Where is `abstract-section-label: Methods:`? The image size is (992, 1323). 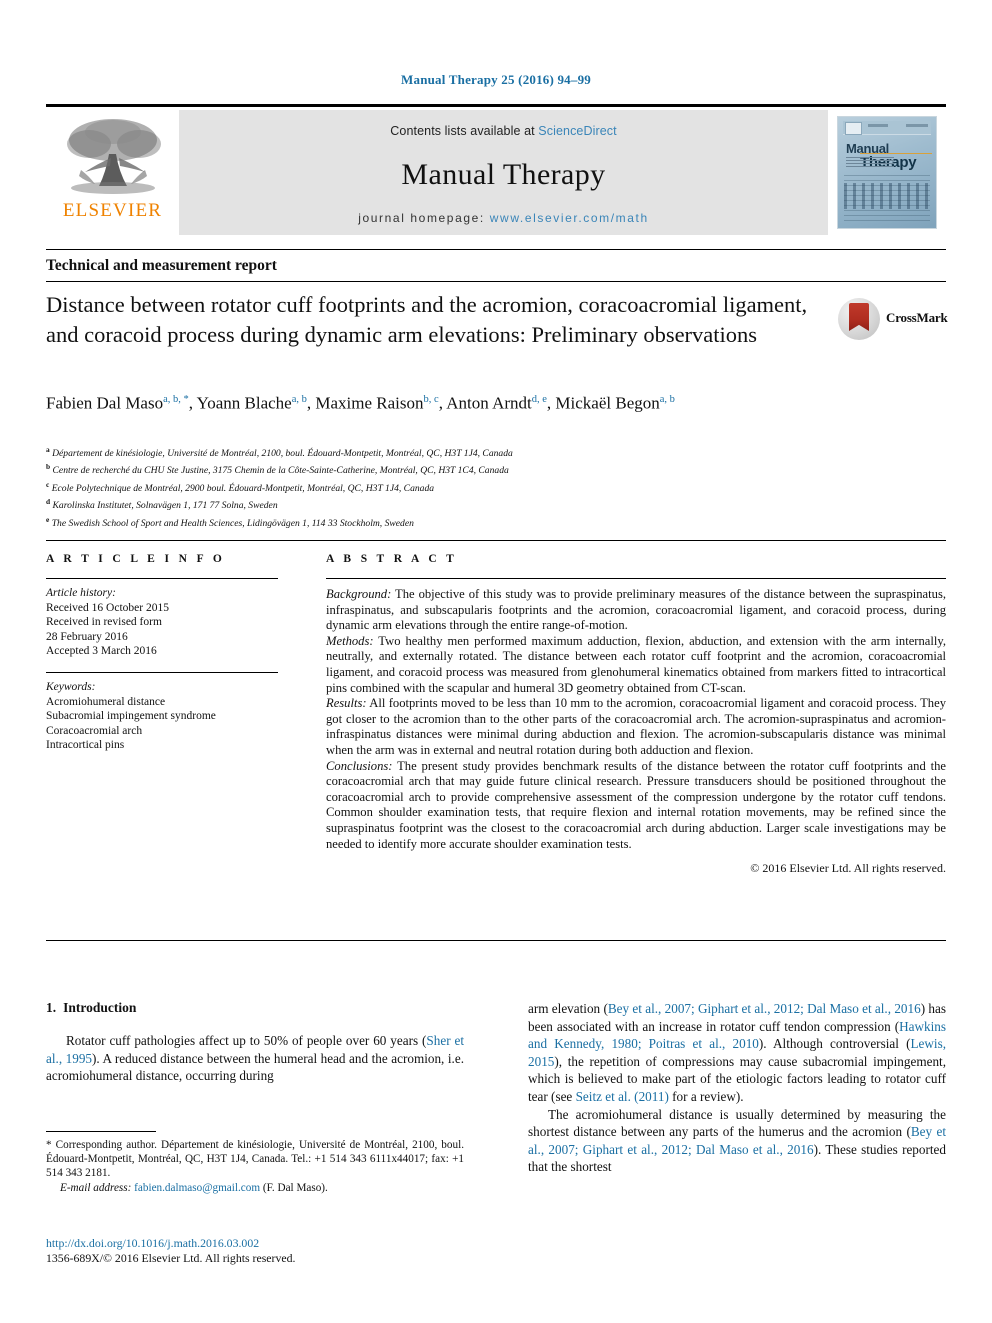 abstract-section-label: Methods: is located at coordinates (350, 640).